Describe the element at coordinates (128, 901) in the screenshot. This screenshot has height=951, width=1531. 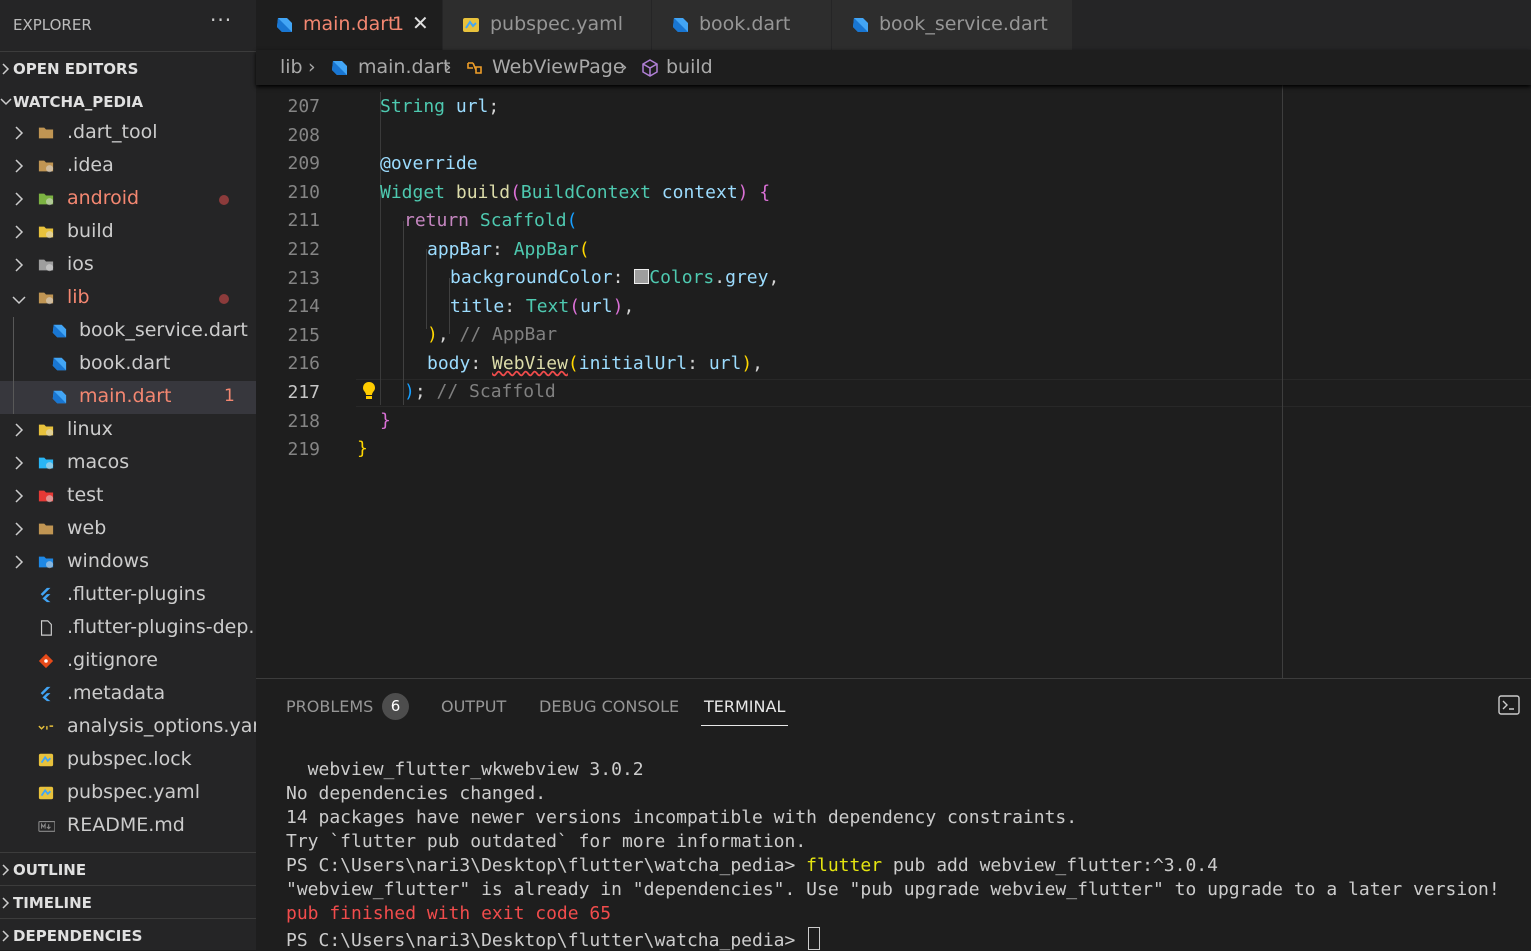
I see `section-timeline: TIMELINE` at that location.